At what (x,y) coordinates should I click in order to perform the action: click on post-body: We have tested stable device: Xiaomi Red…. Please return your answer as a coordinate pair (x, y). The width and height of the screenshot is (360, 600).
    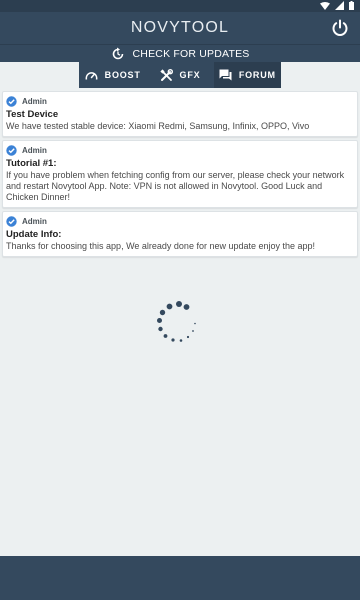
    Looking at the image, I should click on (158, 126).